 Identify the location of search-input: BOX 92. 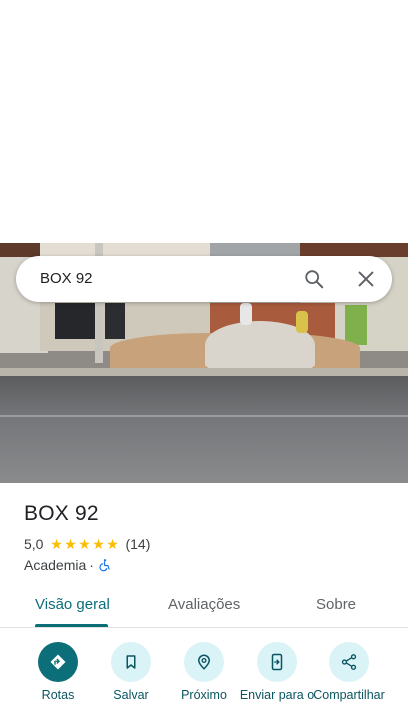
(66, 278).